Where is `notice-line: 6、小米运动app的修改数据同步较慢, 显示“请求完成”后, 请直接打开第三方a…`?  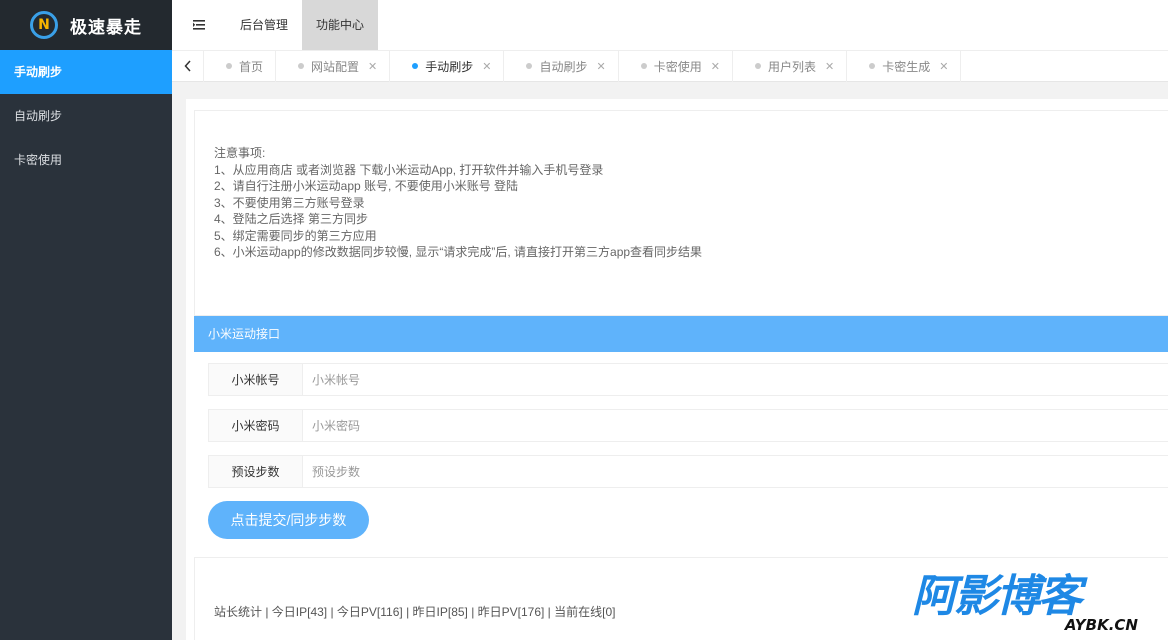
notice-line: 6、小米运动app的修改数据同步较慢, 显示“请求完成”后, 请直接打开第三方a… is located at coordinates (458, 252).